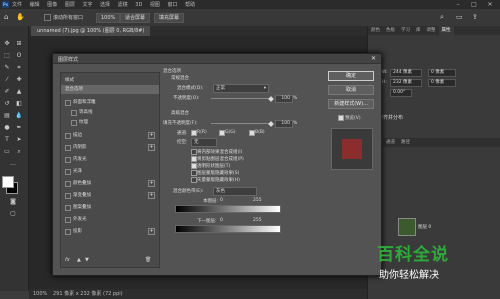 This screenshot has height=299, width=500. Describe the element at coordinates (19, 92) in the screenshot. I see `stamp-tool-icon: ▲` at that location.